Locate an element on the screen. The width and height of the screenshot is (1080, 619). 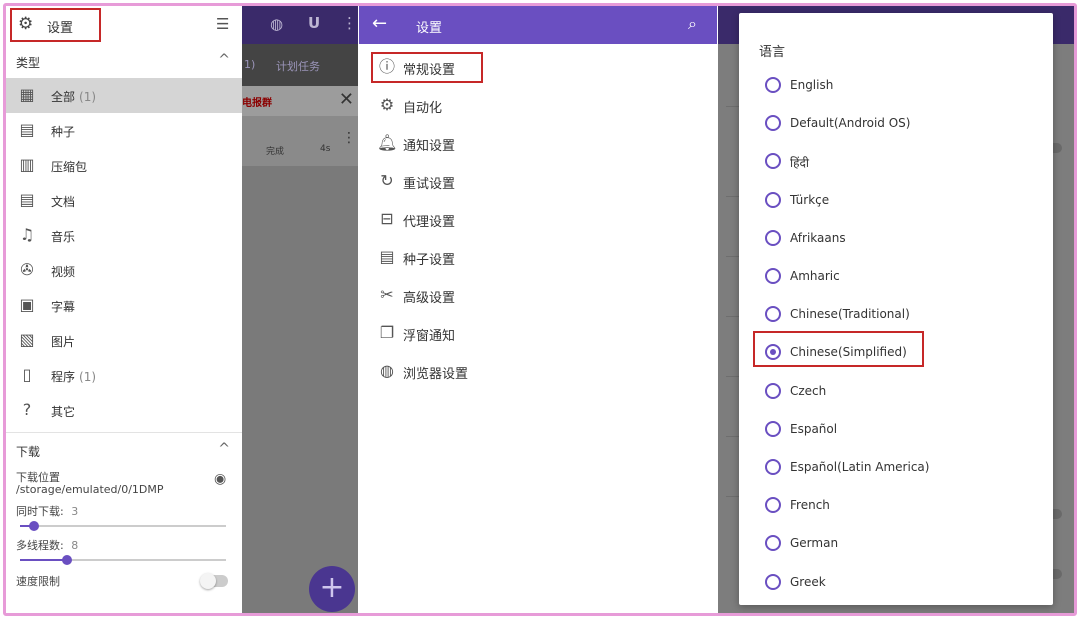
setting-label: 高级设置 is located at coordinates (429, 298).